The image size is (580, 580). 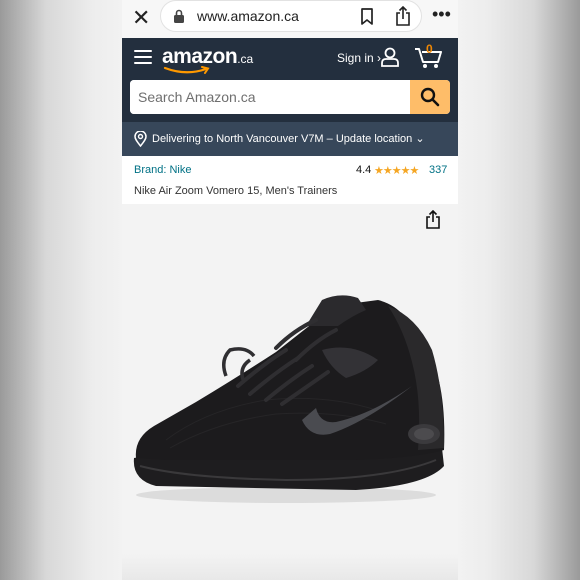 I want to click on cart-count-badge: 0, so click(x=429, y=49).